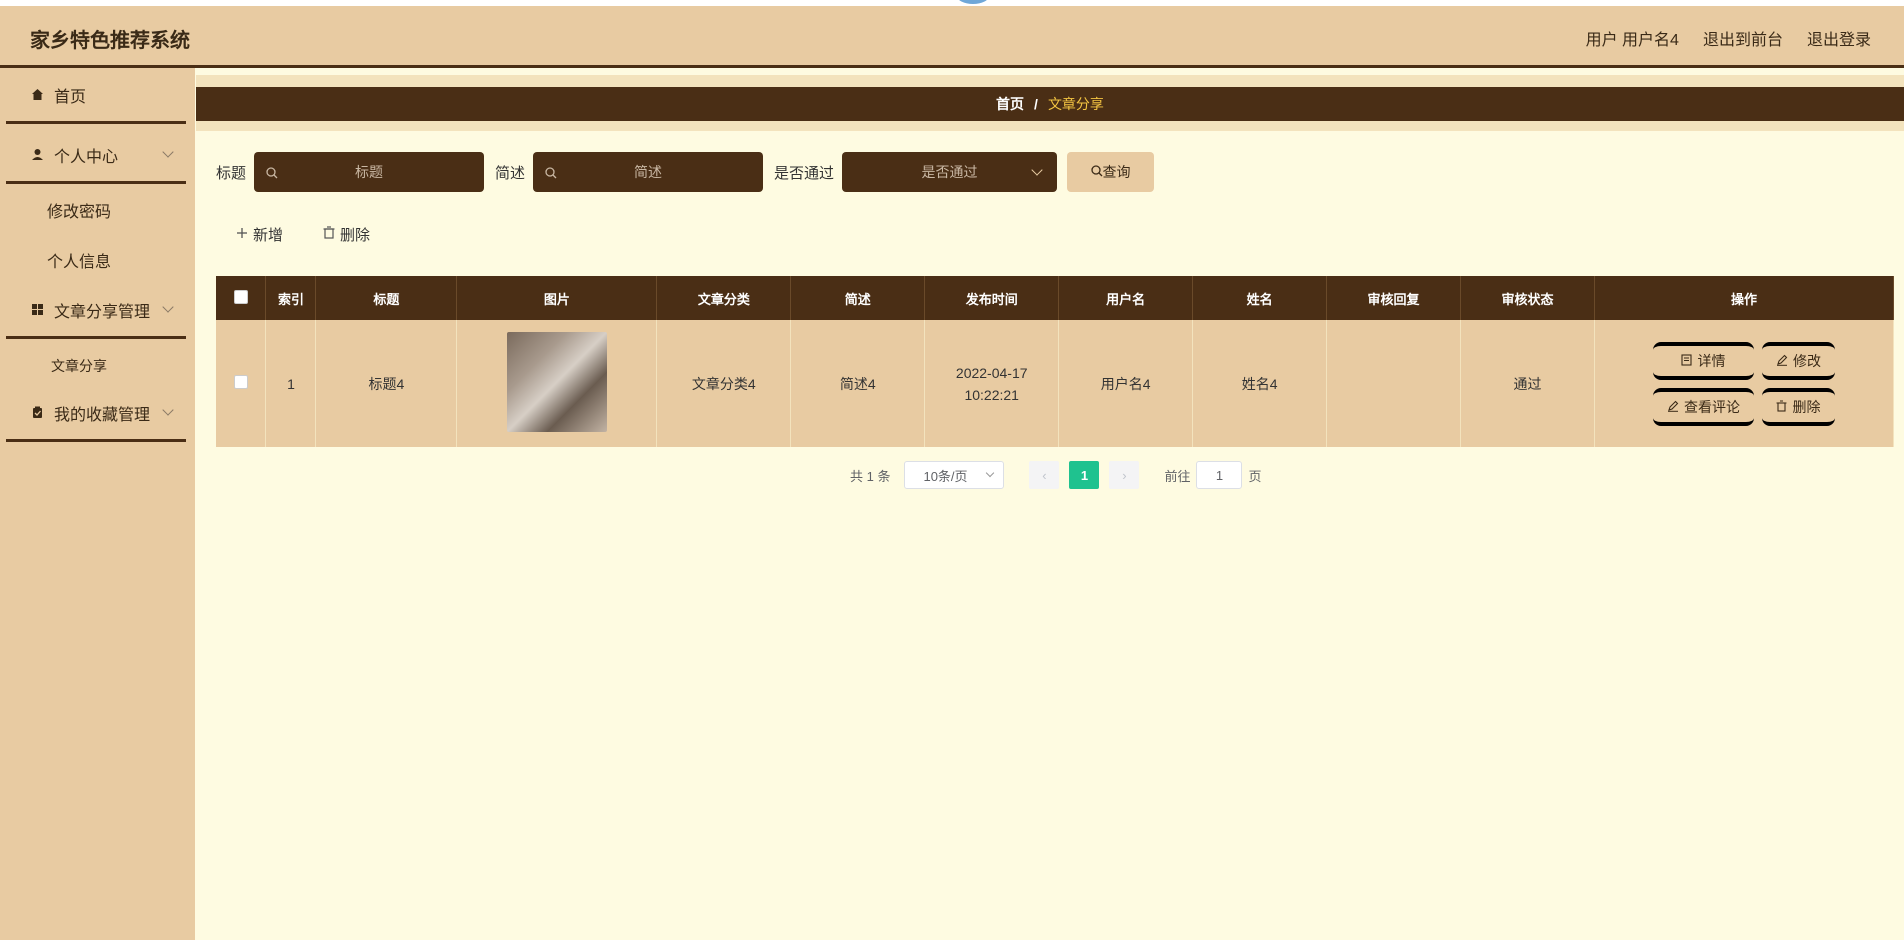 This screenshot has width=1904, height=940. Describe the element at coordinates (1703, 360) in the screenshot. I see `detail-button: 详情` at that location.